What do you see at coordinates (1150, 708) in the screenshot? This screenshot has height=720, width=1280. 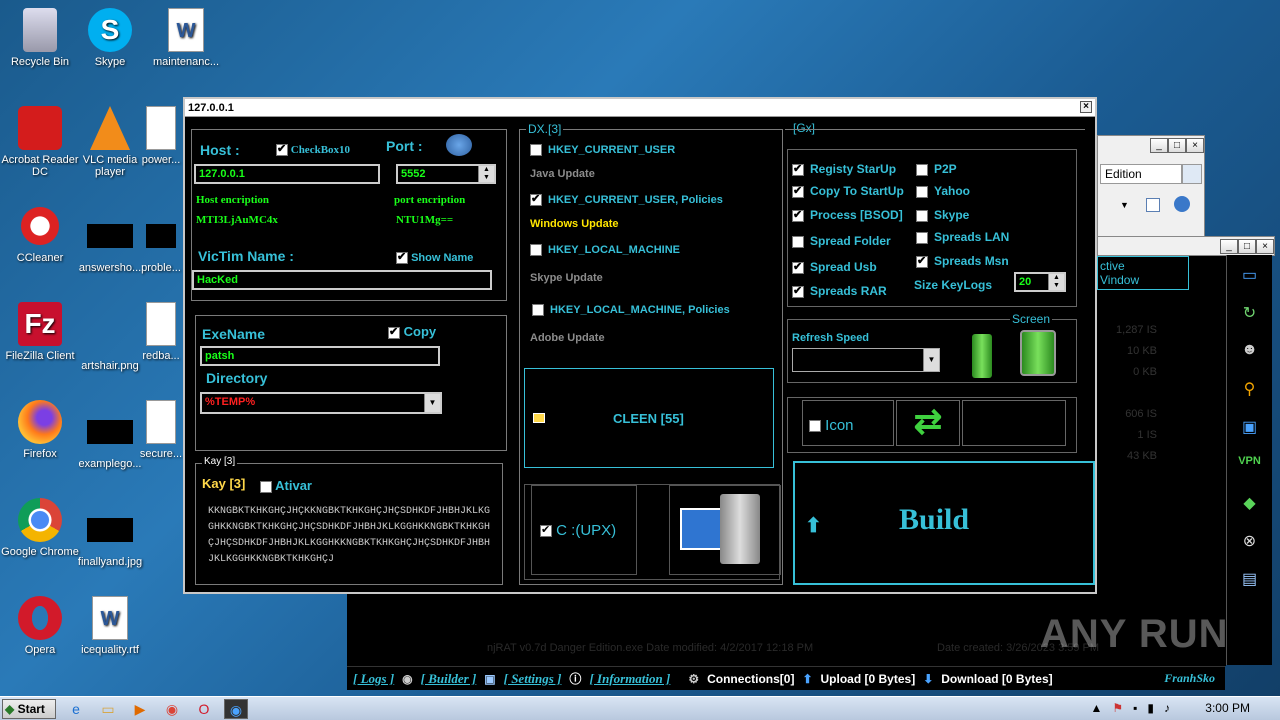 I see `network-icon: ▮` at bounding box center [1150, 708].